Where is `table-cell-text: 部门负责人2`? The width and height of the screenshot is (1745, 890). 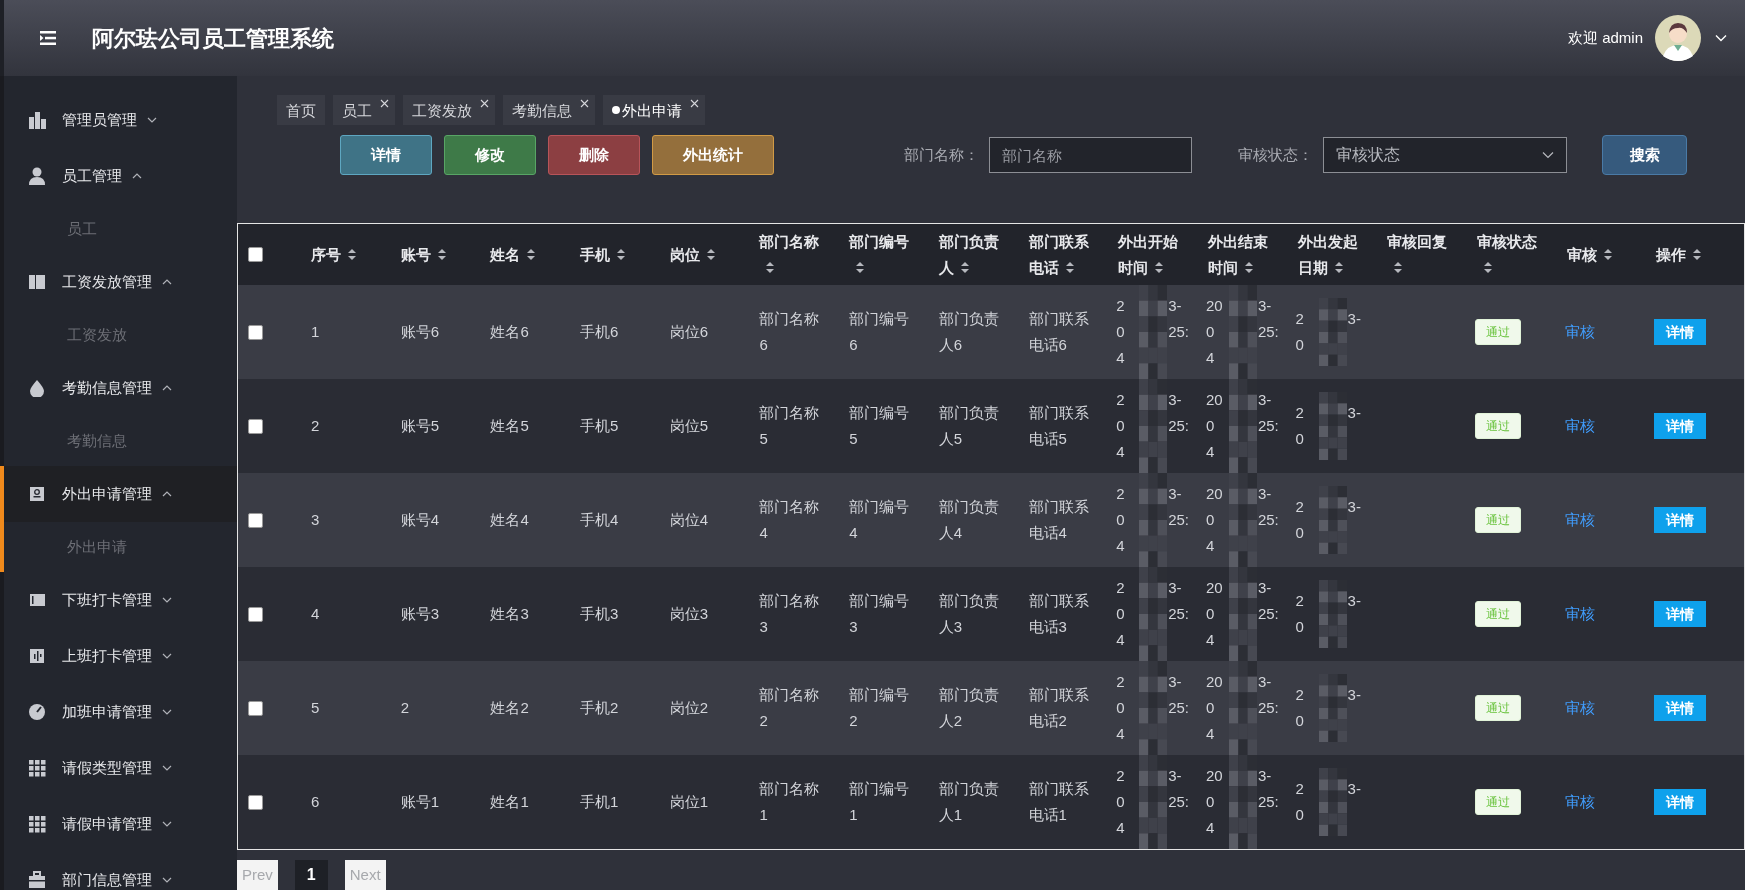
table-cell-text: 部门负责人2 is located at coordinates (969, 708).